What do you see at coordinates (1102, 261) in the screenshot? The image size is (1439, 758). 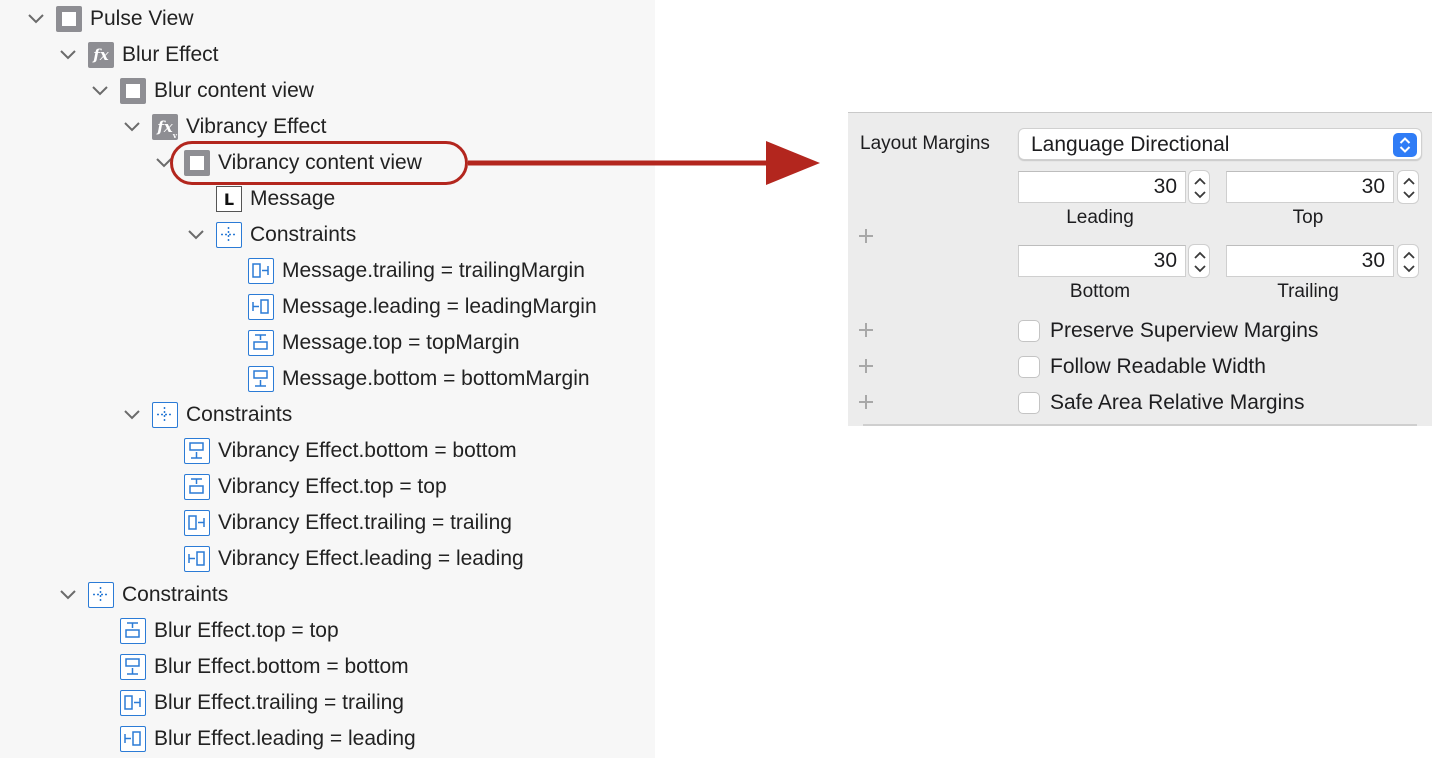 I see `bottom-field: 30` at bounding box center [1102, 261].